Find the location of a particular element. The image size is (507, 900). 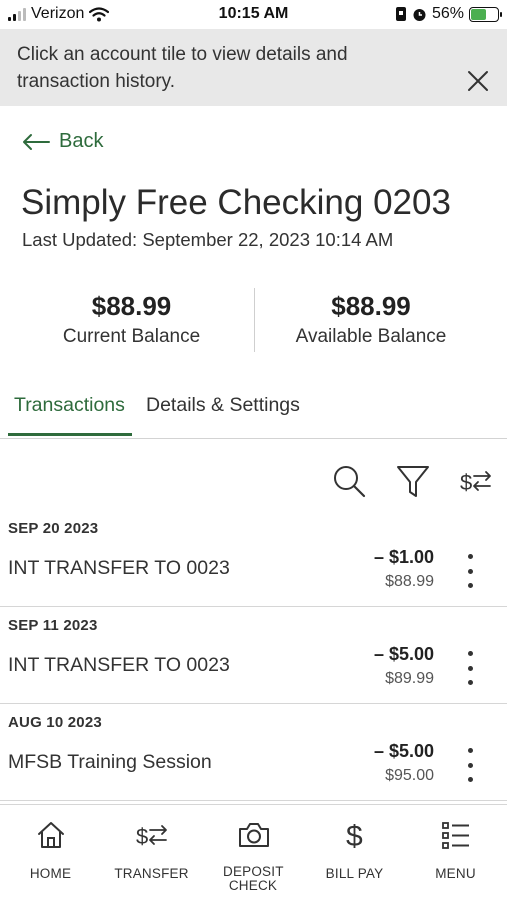

camera-icon is located at coordinates (253, 835).